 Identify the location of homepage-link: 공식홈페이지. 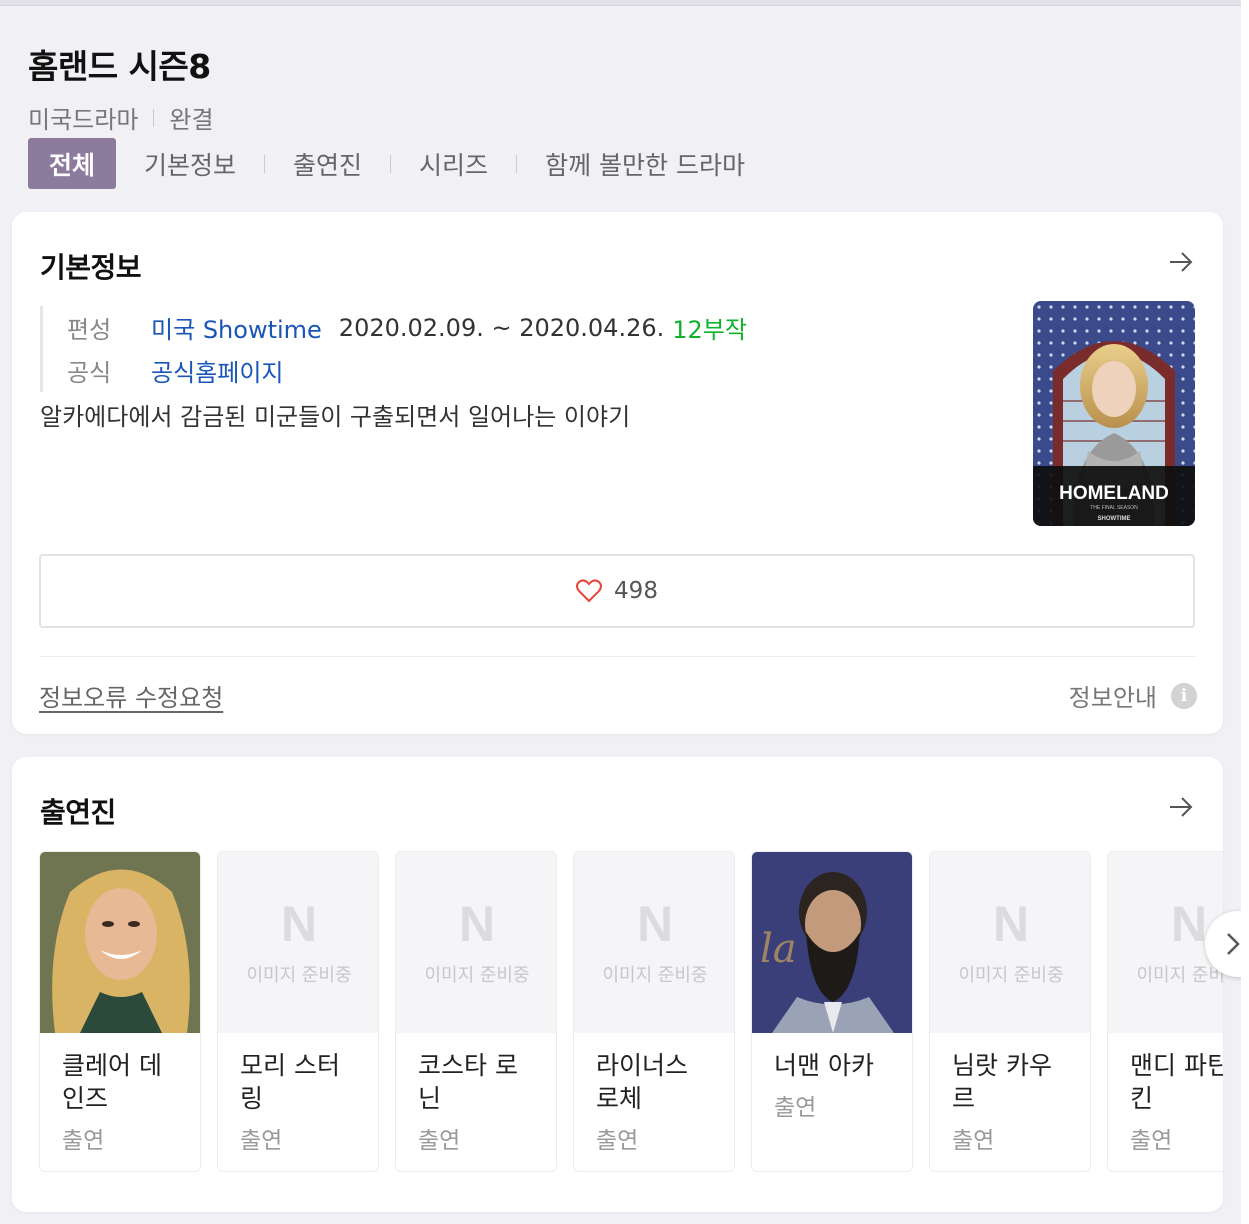
(217, 370).